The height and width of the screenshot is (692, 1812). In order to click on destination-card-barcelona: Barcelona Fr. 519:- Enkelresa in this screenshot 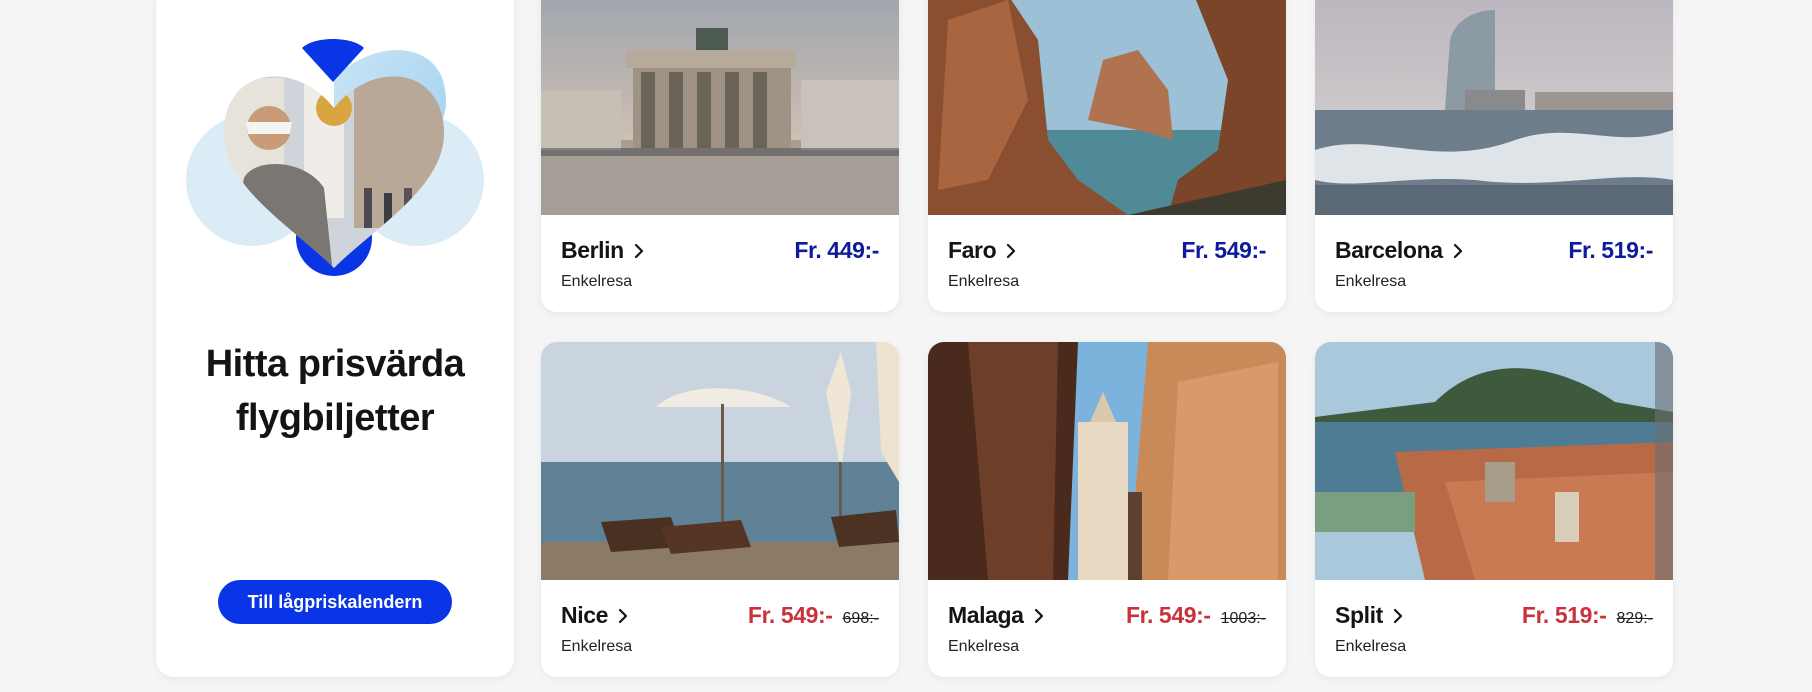, I will do `click(1494, 156)`.